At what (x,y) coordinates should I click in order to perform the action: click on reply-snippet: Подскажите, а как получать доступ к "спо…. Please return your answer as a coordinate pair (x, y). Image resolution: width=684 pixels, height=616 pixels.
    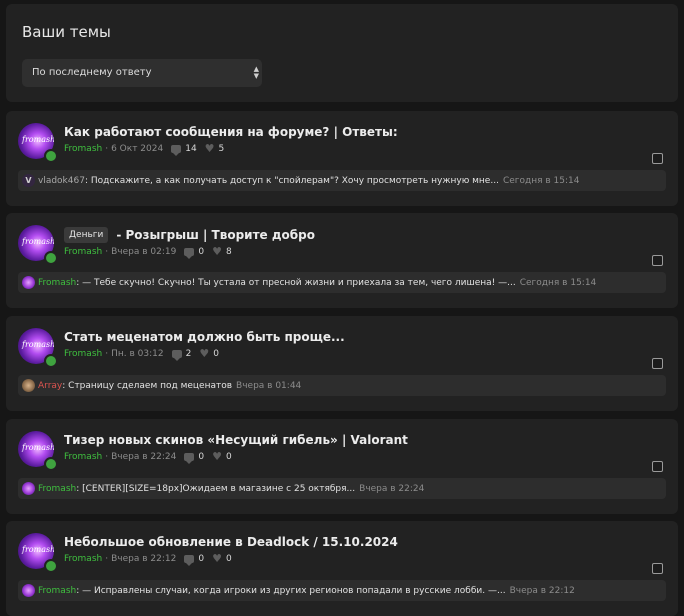
    Looking at the image, I should click on (294, 180).